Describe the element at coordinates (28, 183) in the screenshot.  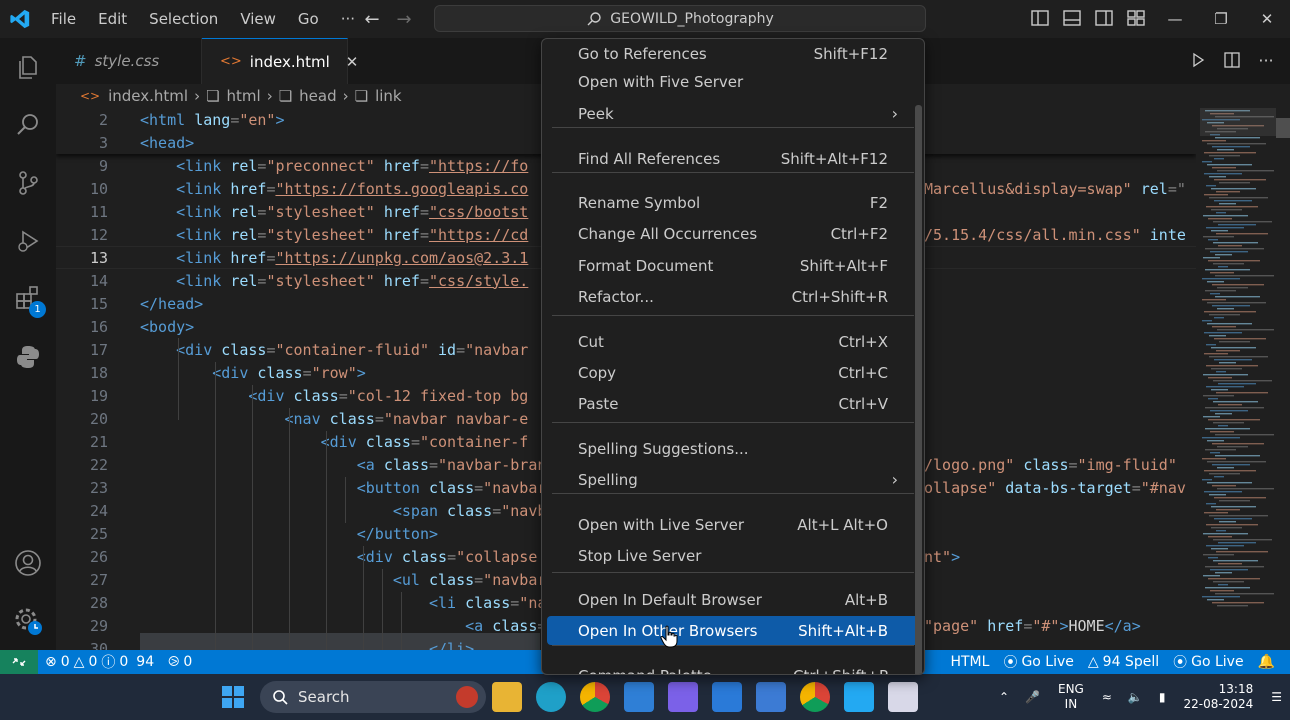
I see `source-control-icon` at that location.